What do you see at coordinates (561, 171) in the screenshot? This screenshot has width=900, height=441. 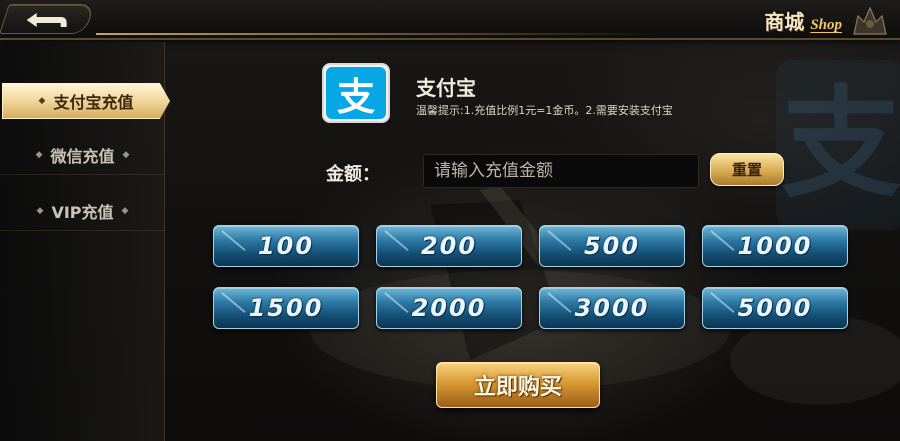 I see `amount-input` at bounding box center [561, 171].